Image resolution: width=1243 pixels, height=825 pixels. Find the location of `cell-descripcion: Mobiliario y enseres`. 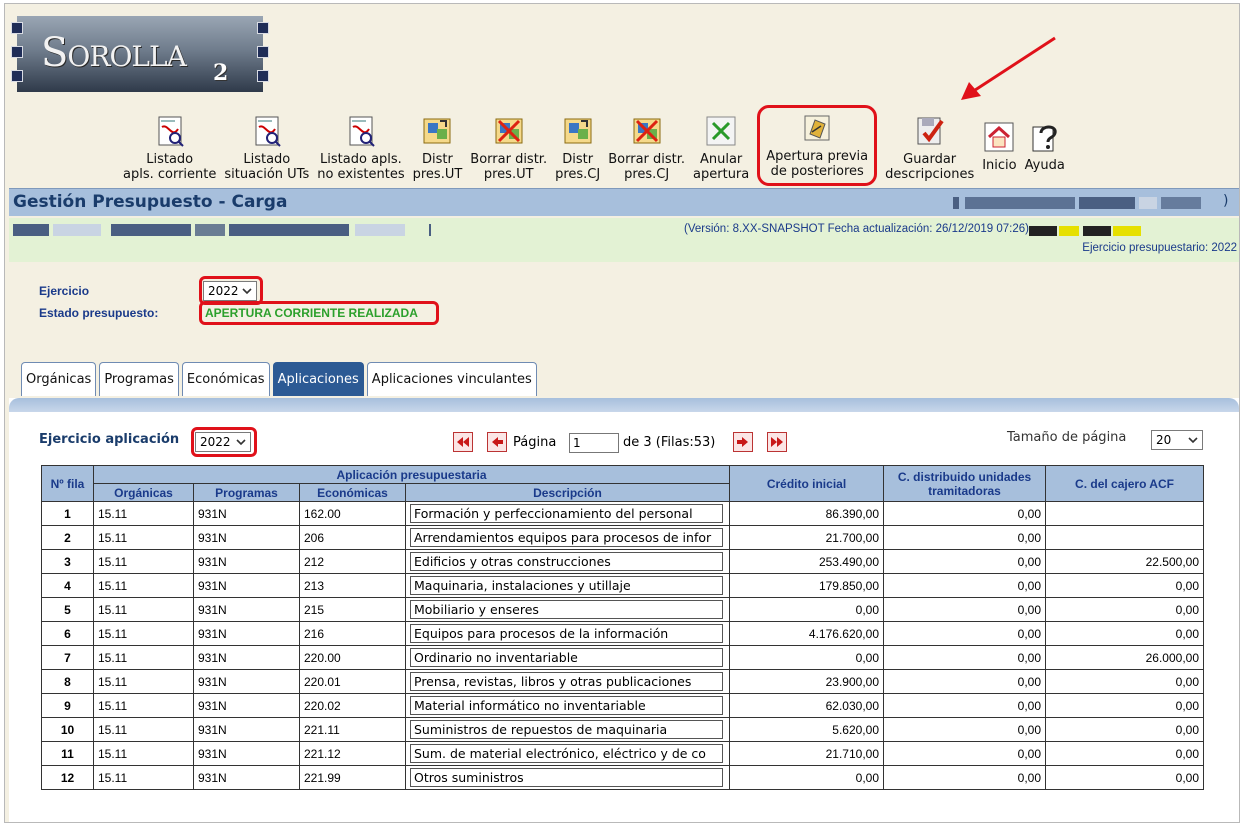

cell-descripcion: Mobiliario y enseres is located at coordinates (567, 609).